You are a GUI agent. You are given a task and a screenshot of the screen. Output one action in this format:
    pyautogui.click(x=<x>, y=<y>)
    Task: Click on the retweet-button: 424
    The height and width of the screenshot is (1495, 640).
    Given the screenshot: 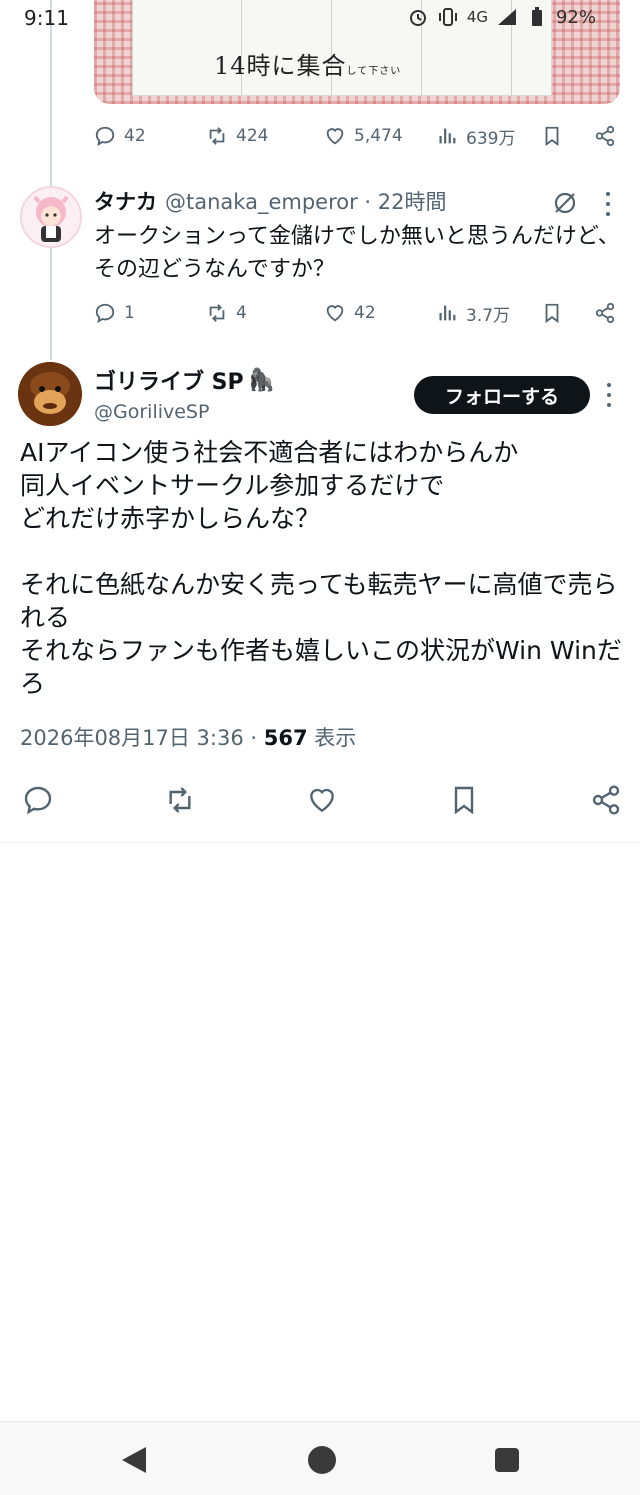 What is the action you would take?
    pyautogui.click(x=265, y=136)
    